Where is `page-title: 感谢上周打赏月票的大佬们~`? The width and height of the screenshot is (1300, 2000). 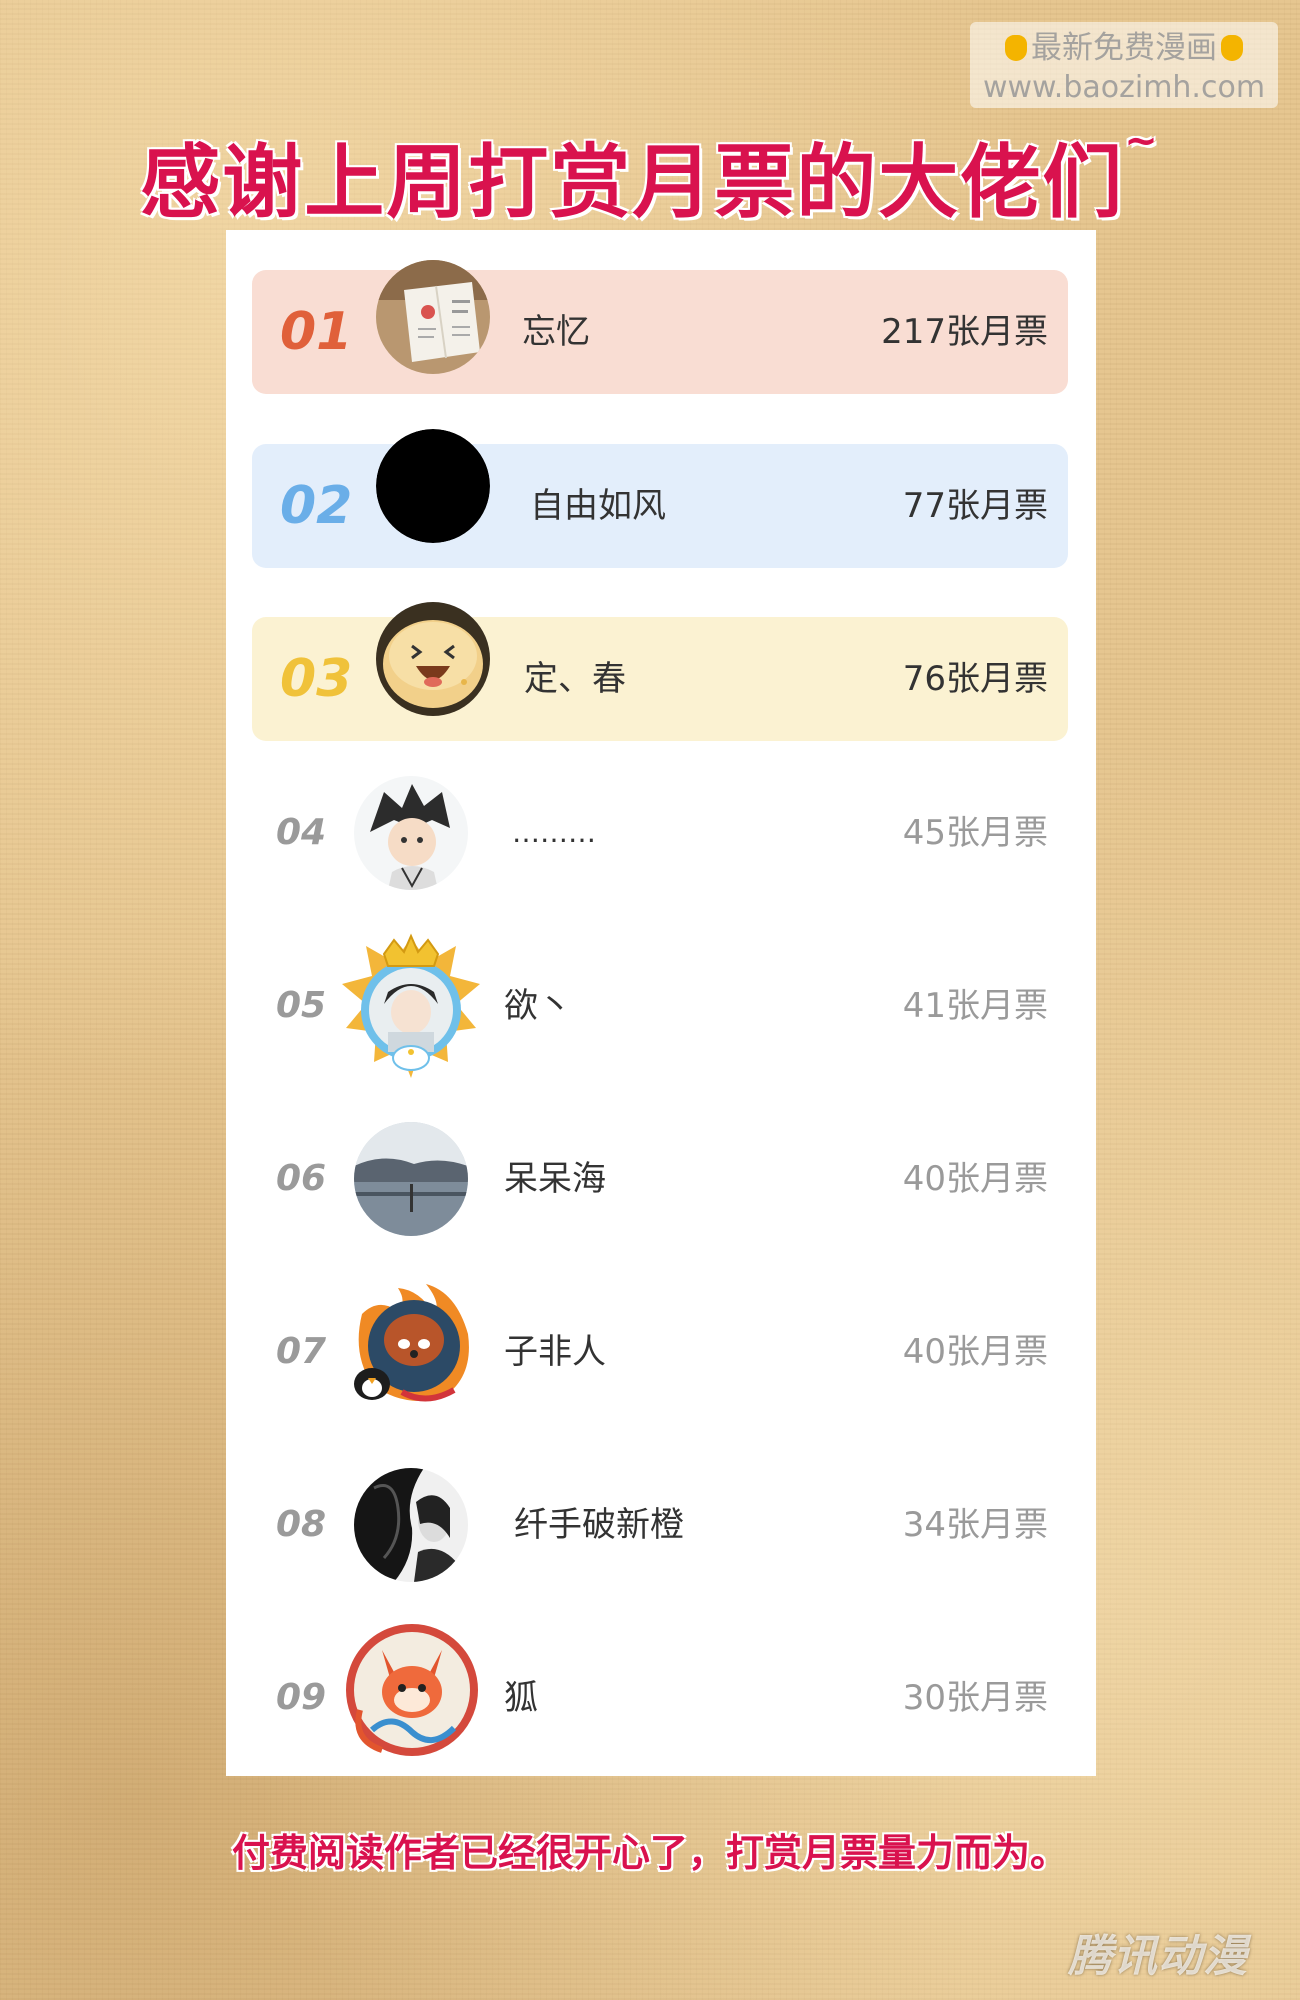 page-title: 感谢上周打赏月票的大佬们~ is located at coordinates (650, 176).